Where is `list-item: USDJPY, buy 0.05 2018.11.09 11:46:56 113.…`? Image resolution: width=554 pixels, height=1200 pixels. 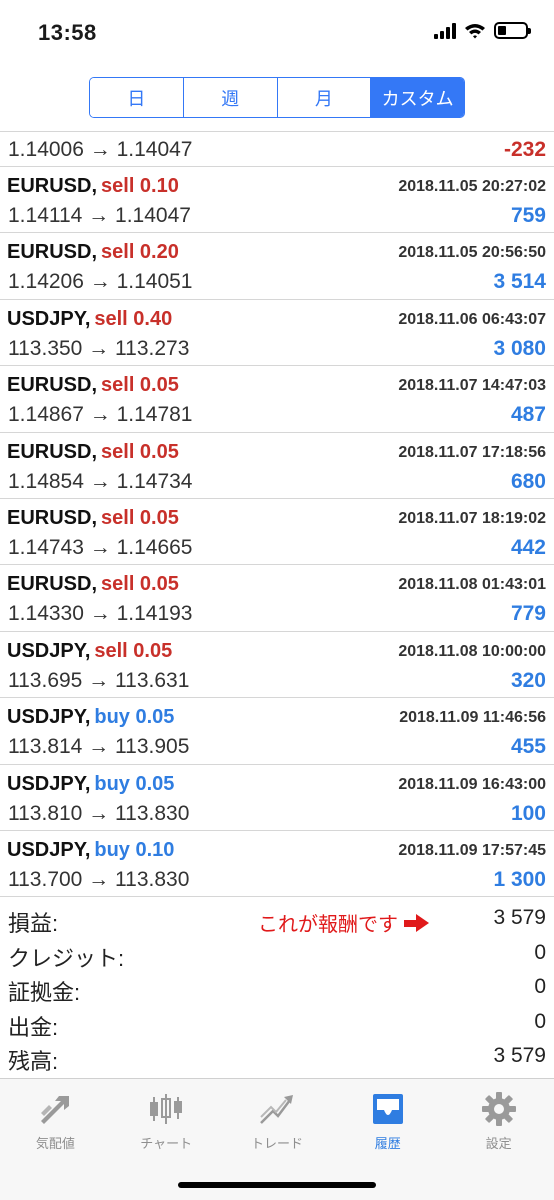
list-item: USDJPY, buy 0.05 2018.11.09 11:46:56 113.… is located at coordinates (277, 731).